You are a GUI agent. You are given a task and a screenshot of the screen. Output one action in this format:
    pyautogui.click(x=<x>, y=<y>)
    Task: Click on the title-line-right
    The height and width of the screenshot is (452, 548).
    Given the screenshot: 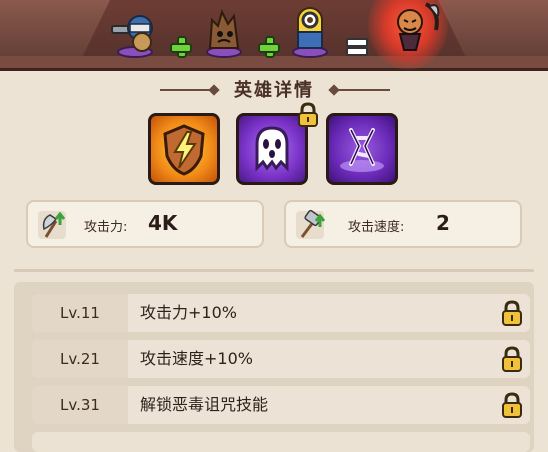 What is the action you would take?
    pyautogui.click(x=364, y=90)
    